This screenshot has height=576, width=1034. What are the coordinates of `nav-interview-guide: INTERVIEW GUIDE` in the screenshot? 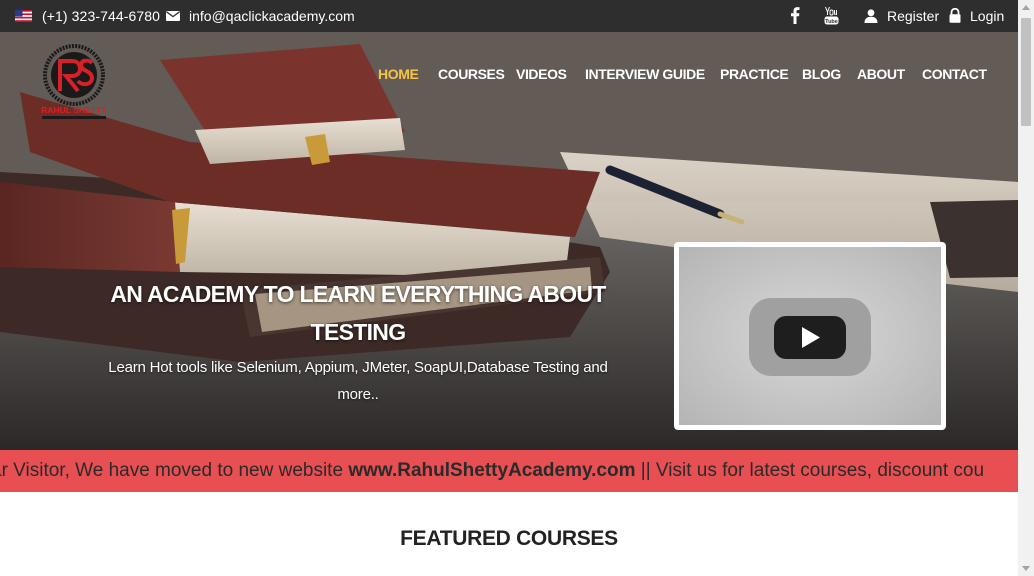 It's located at (645, 74).